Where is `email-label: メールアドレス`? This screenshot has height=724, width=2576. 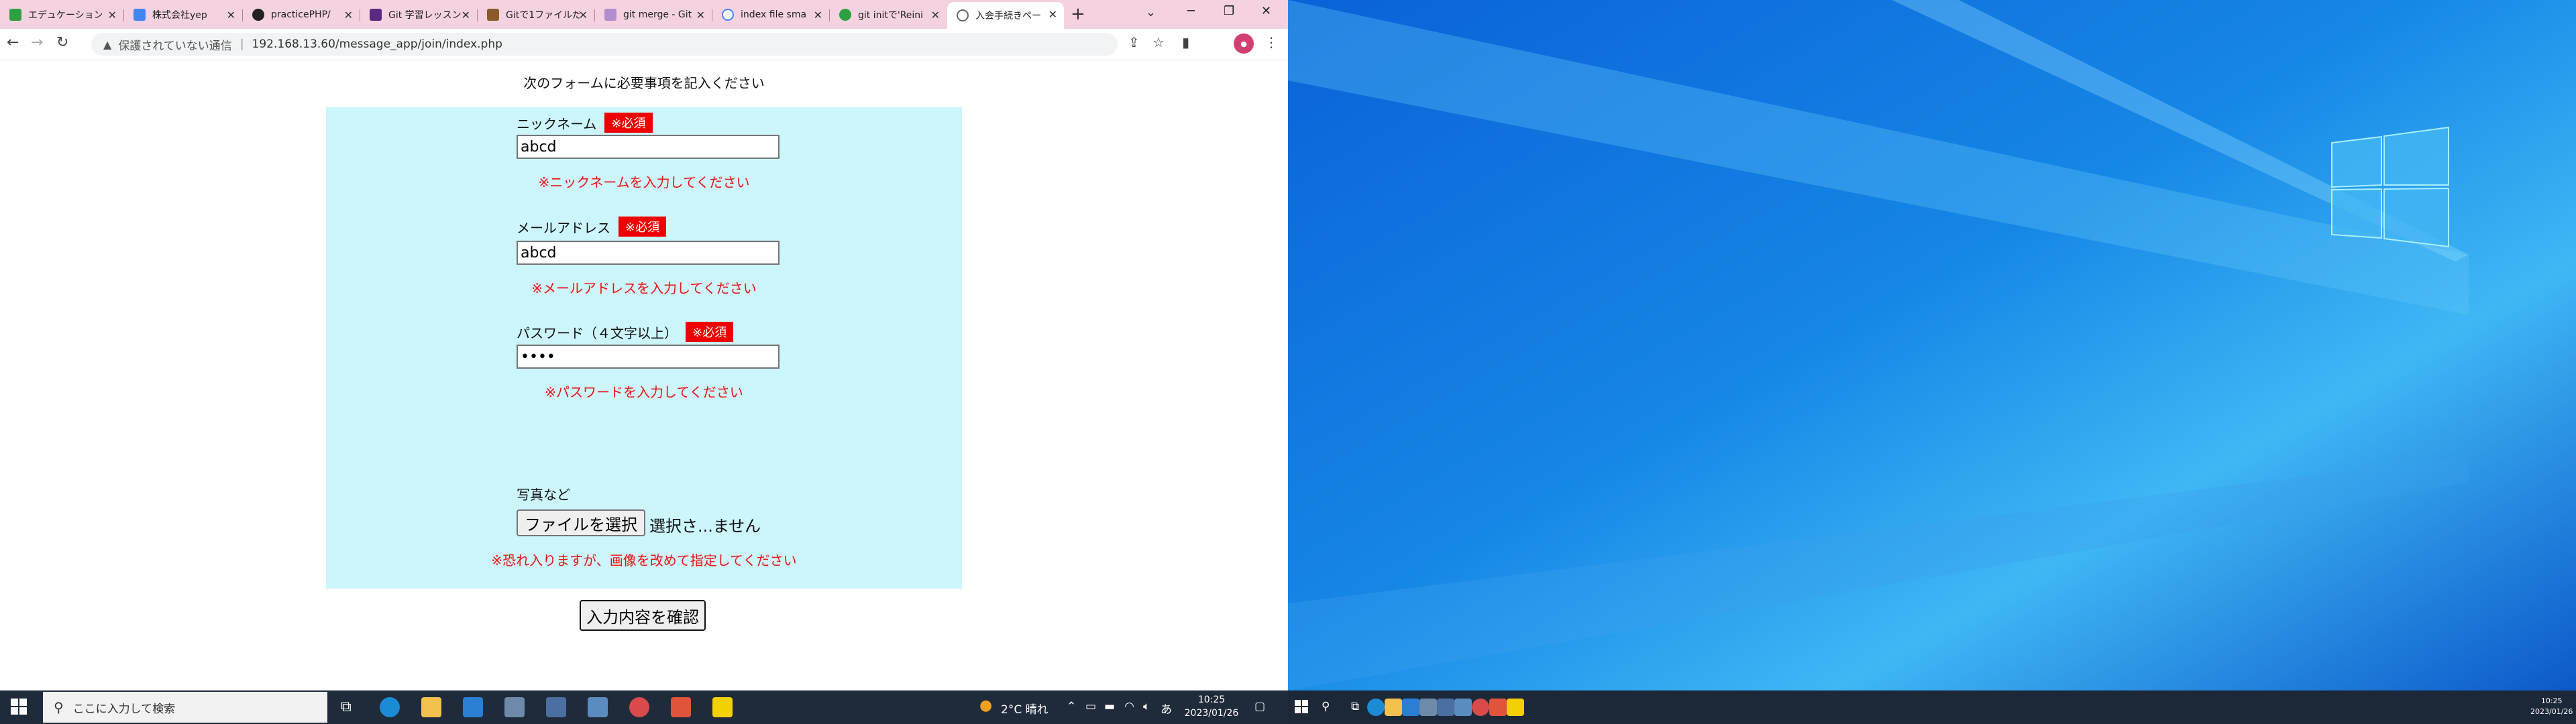
email-label: メールアドレス is located at coordinates (563, 227).